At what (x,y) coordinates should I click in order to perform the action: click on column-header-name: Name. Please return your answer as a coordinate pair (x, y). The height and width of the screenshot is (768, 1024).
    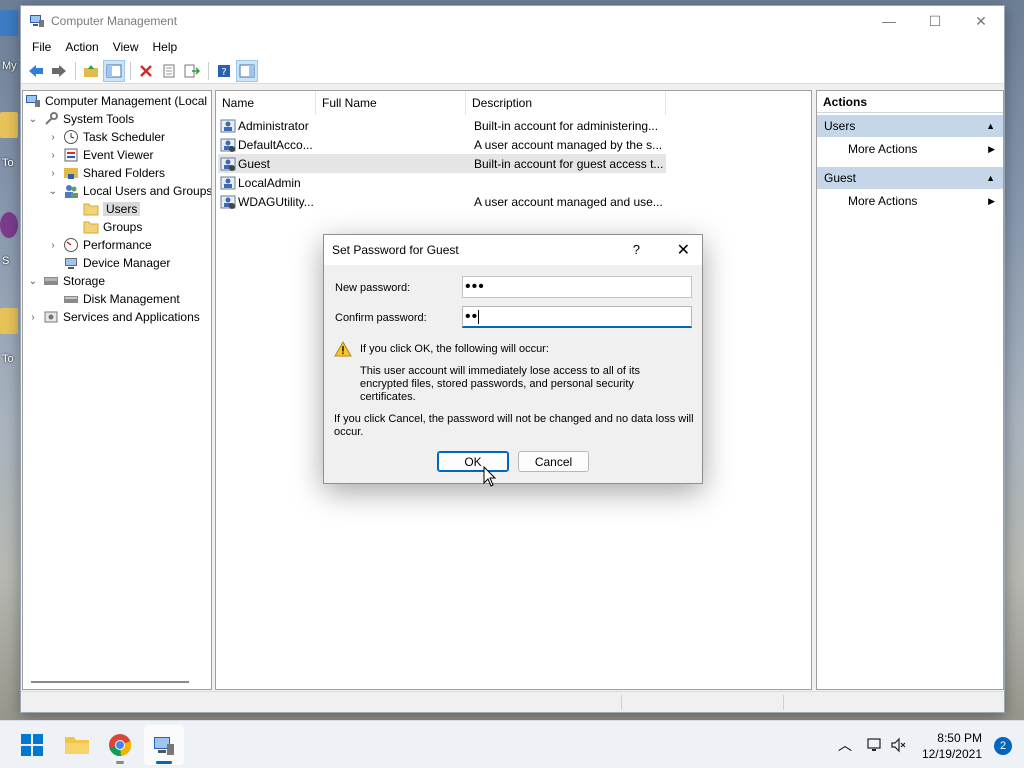
    Looking at the image, I should click on (266, 103).